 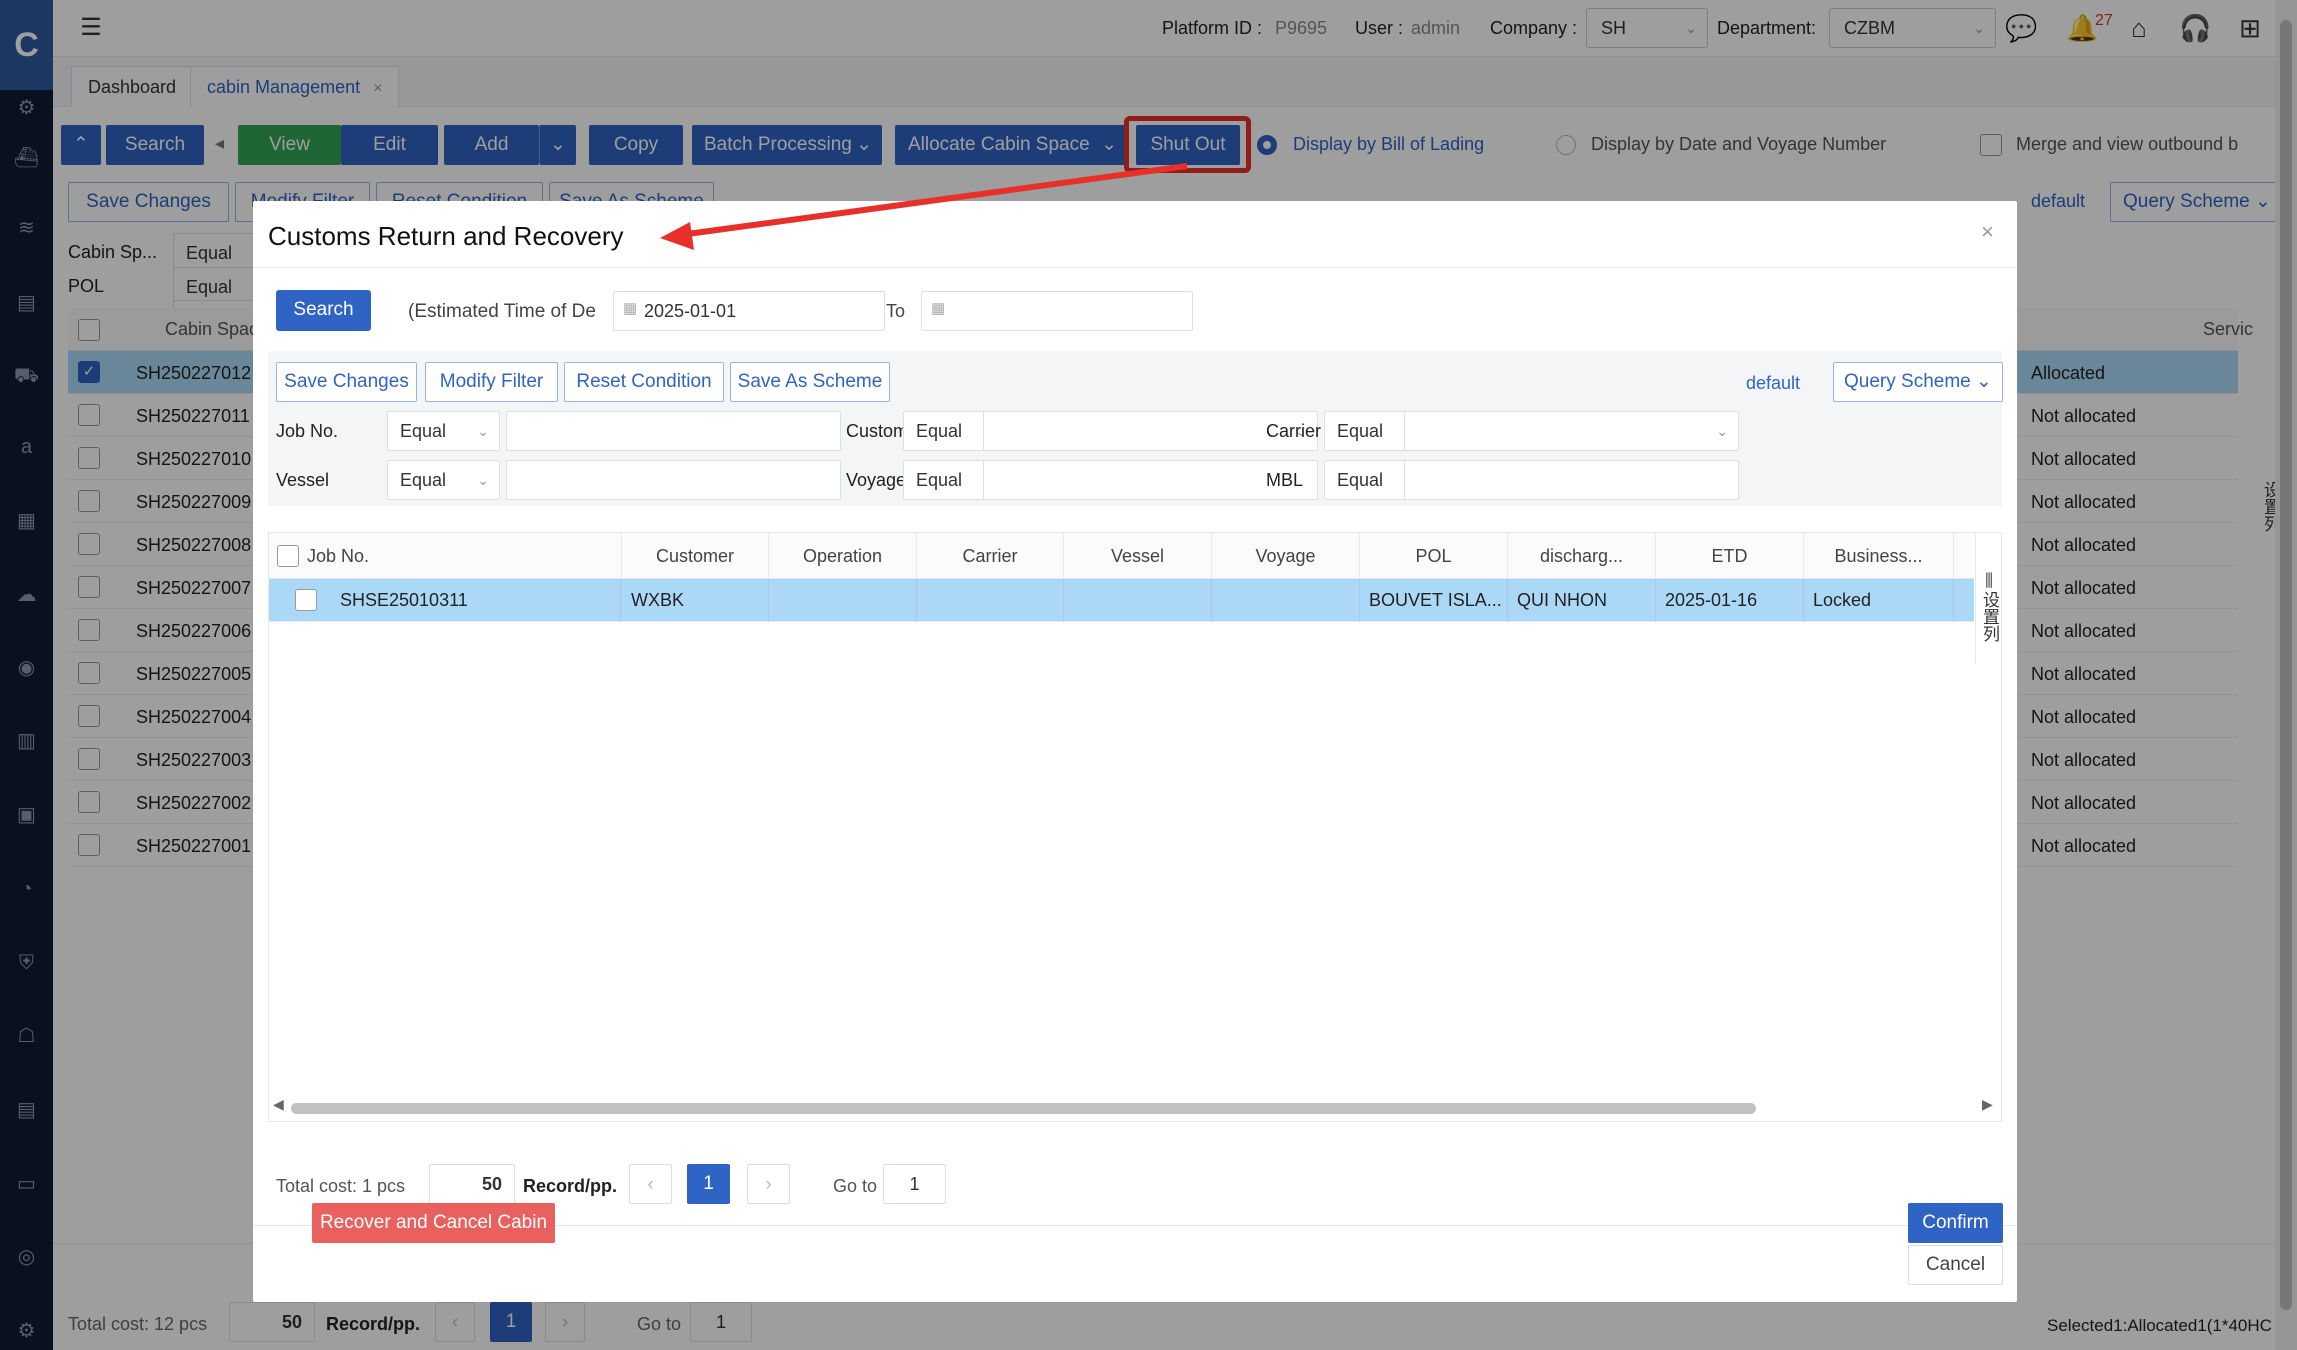 What do you see at coordinates (1582, 600) in the screenshot?
I see `grid-cell: QUI NHON` at bounding box center [1582, 600].